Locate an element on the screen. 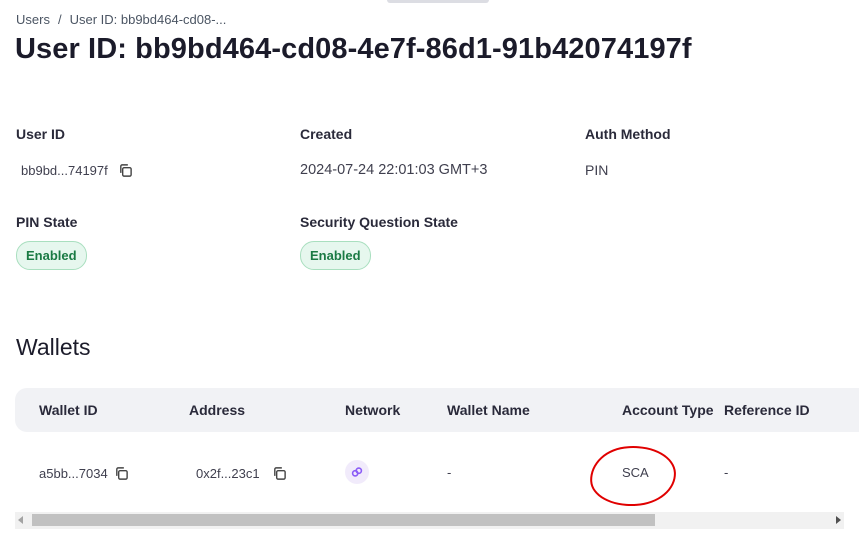 The image size is (859, 535). created-value: 2024-07-24 22:01:03 GMT+3 is located at coordinates (394, 170).